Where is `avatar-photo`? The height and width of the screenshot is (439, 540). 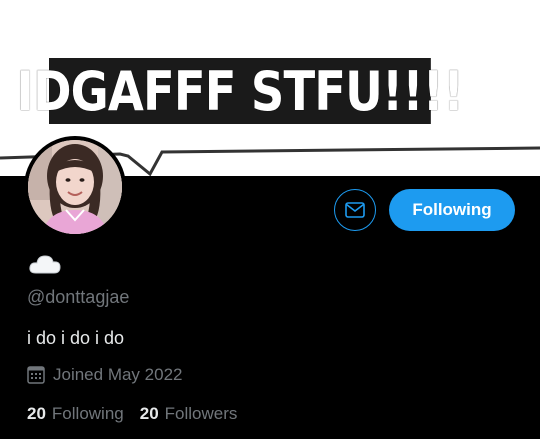
avatar-photo is located at coordinates (75, 187).